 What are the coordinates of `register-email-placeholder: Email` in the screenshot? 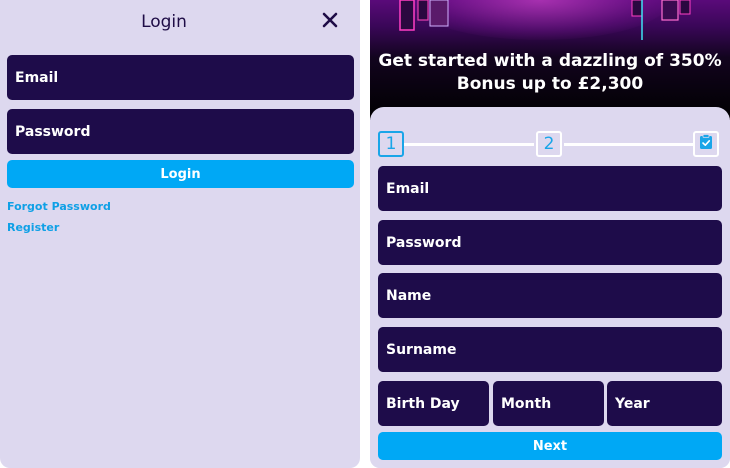 It's located at (408, 188).